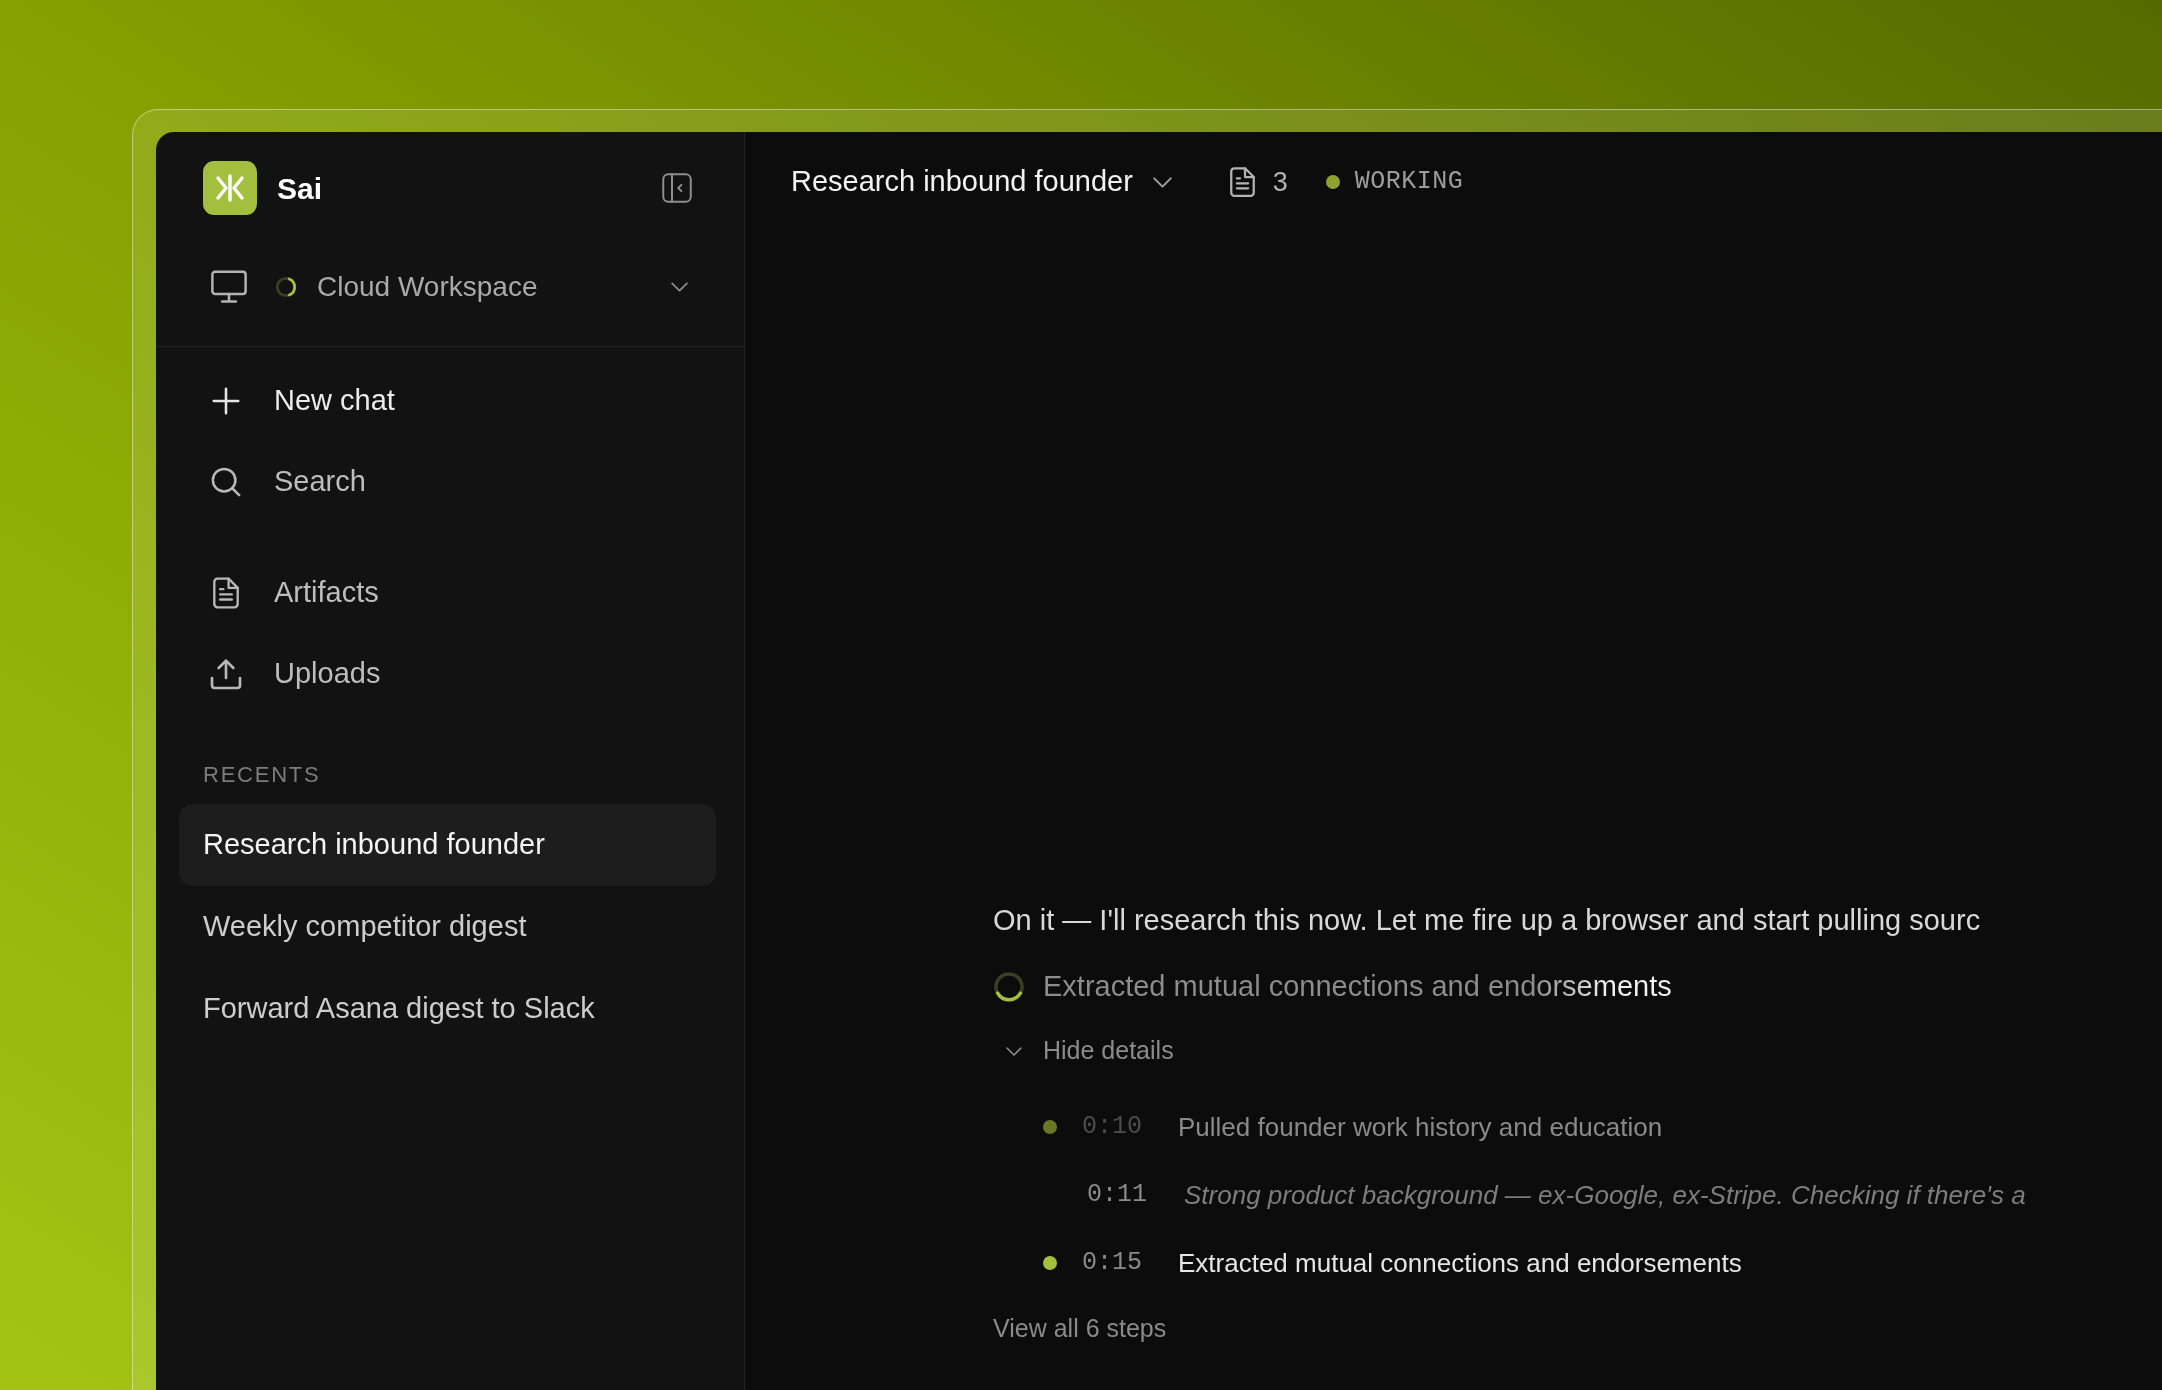 The image size is (2162, 1390). What do you see at coordinates (1605, 1195) in the screenshot?
I see `step-note: Strong product background — ex-Google, ex-Stripe. Checking if there's a` at bounding box center [1605, 1195].